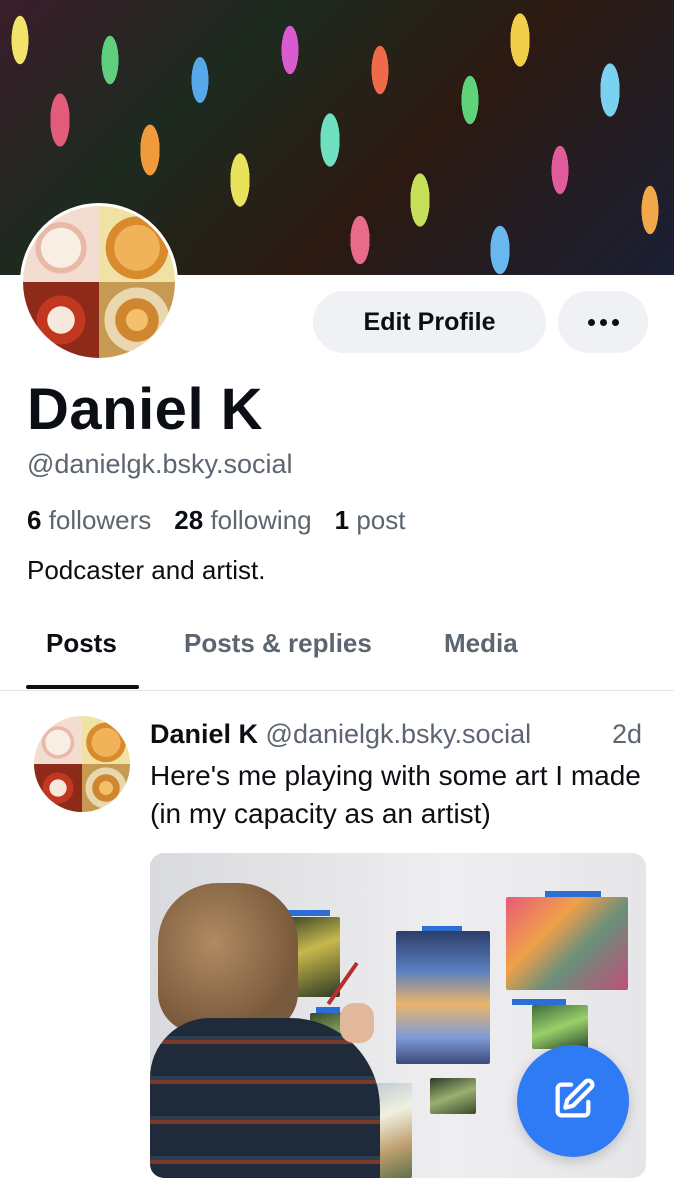 The width and height of the screenshot is (674, 1200). I want to click on following-count: 28, so click(189, 520).